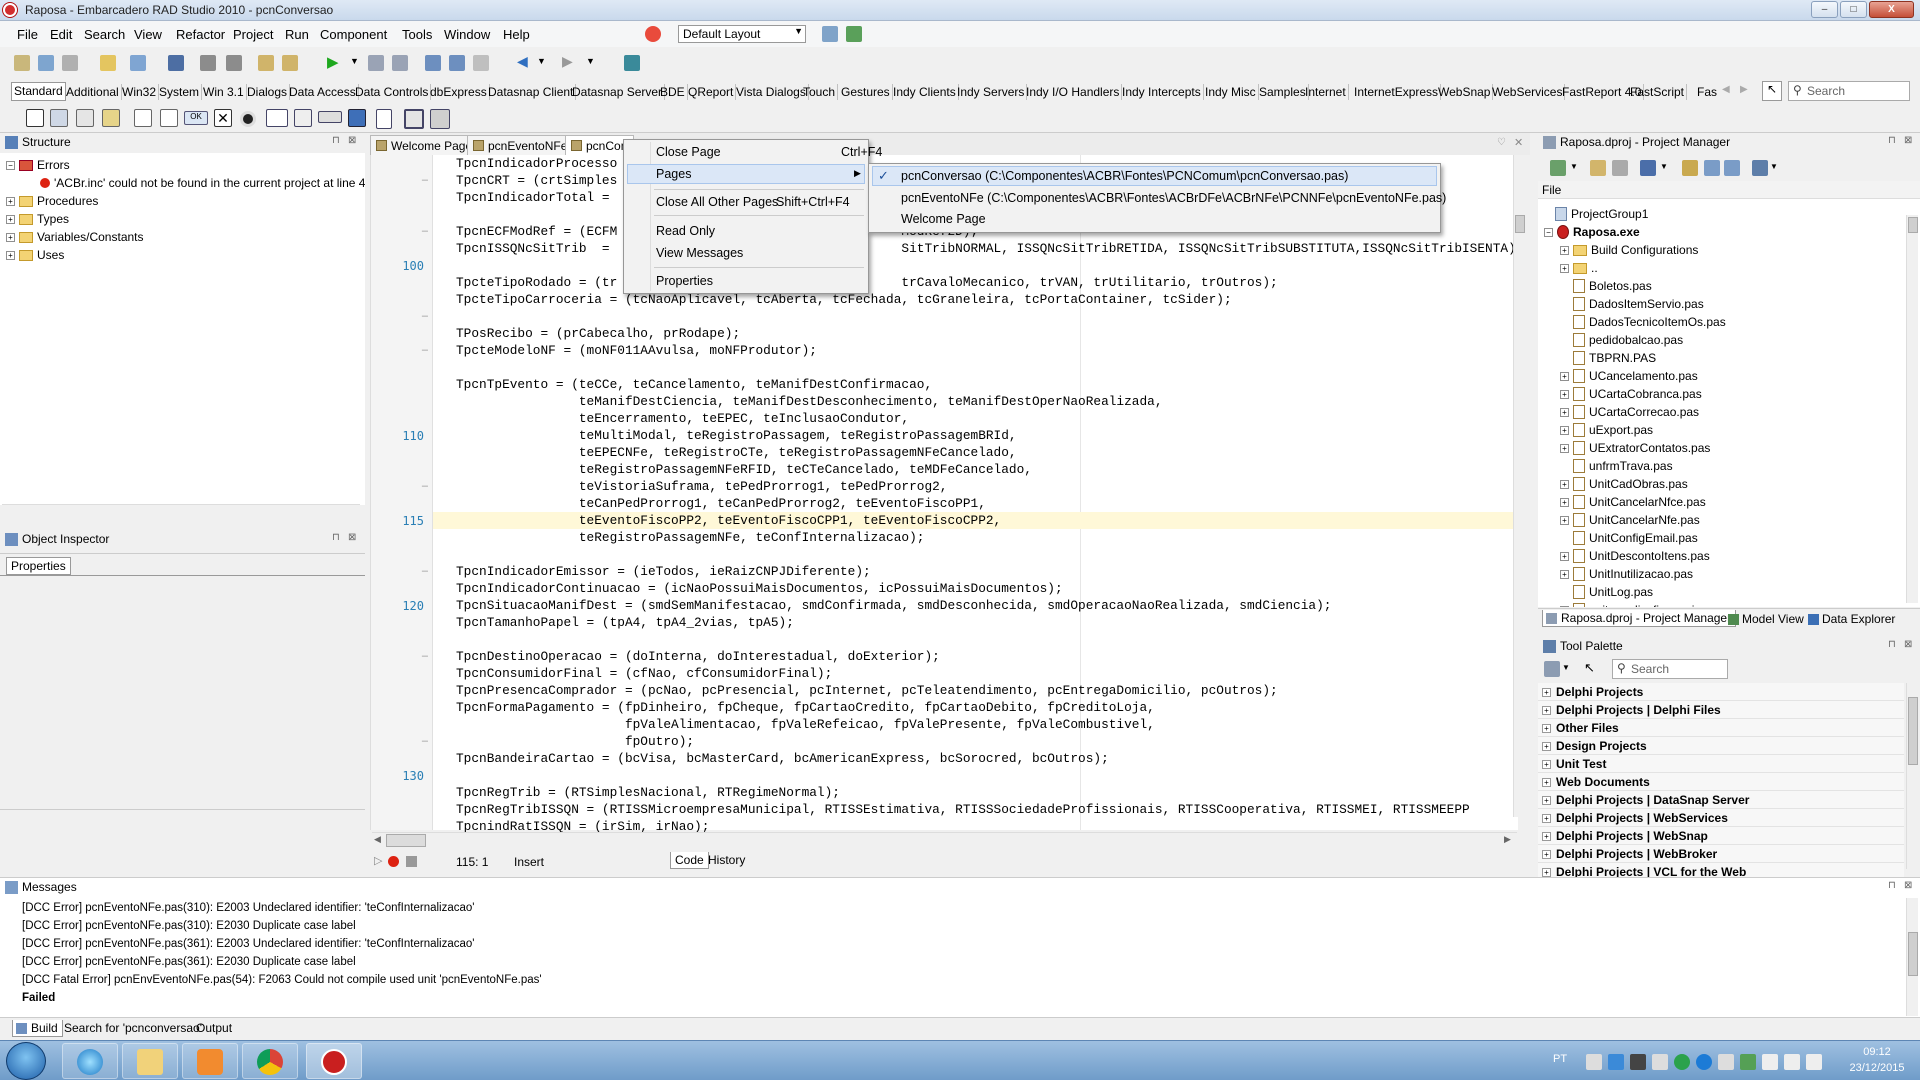 The image size is (1920, 1080). Describe the element at coordinates (684, 281) in the screenshot. I see `menu-properties: Properties` at that location.